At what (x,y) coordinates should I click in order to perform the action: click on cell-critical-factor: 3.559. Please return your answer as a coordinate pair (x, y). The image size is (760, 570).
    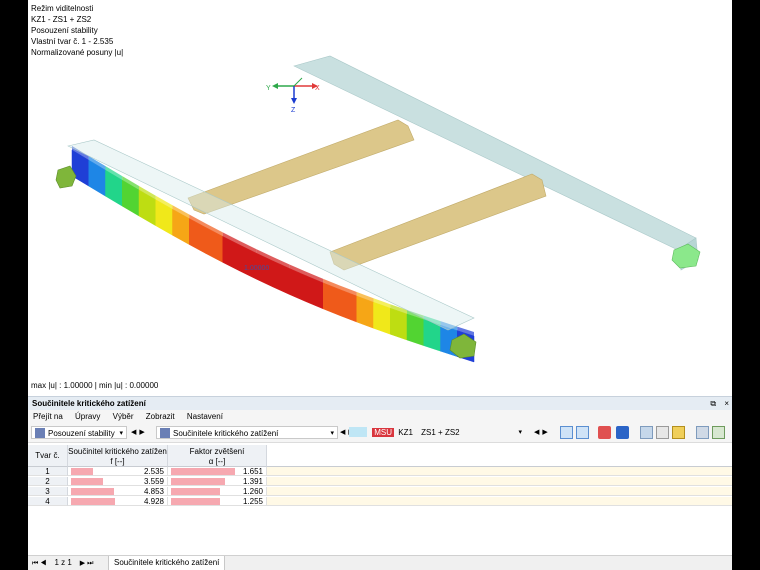
    Looking at the image, I should click on (118, 481).